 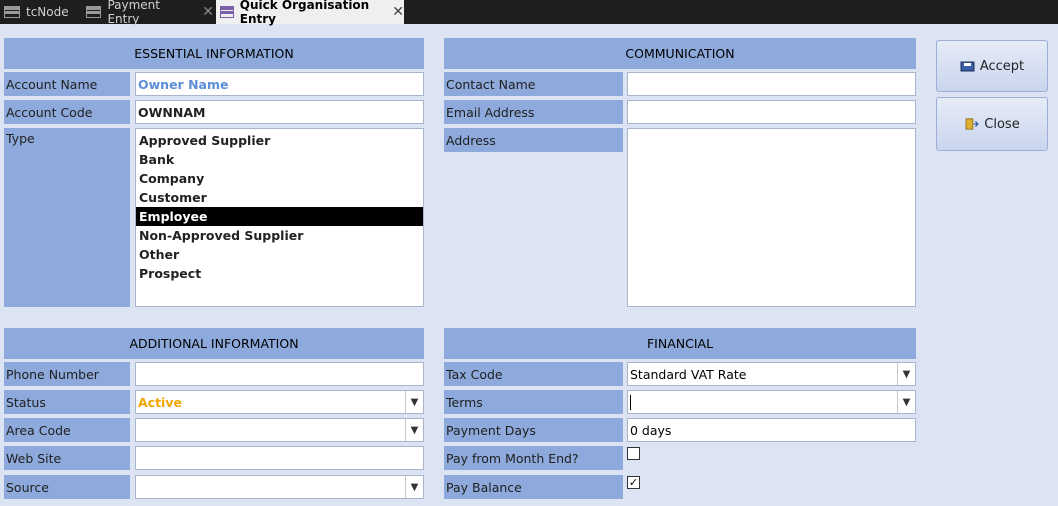 I want to click on source-dropdown: ▼, so click(x=279, y=487).